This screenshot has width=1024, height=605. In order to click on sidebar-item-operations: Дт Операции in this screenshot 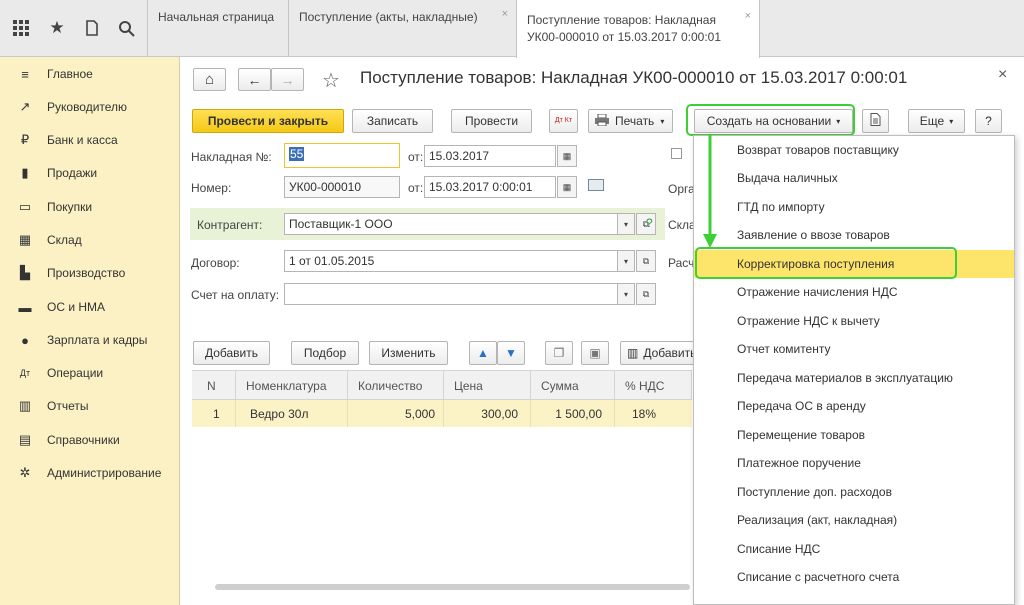, I will do `click(90, 373)`.